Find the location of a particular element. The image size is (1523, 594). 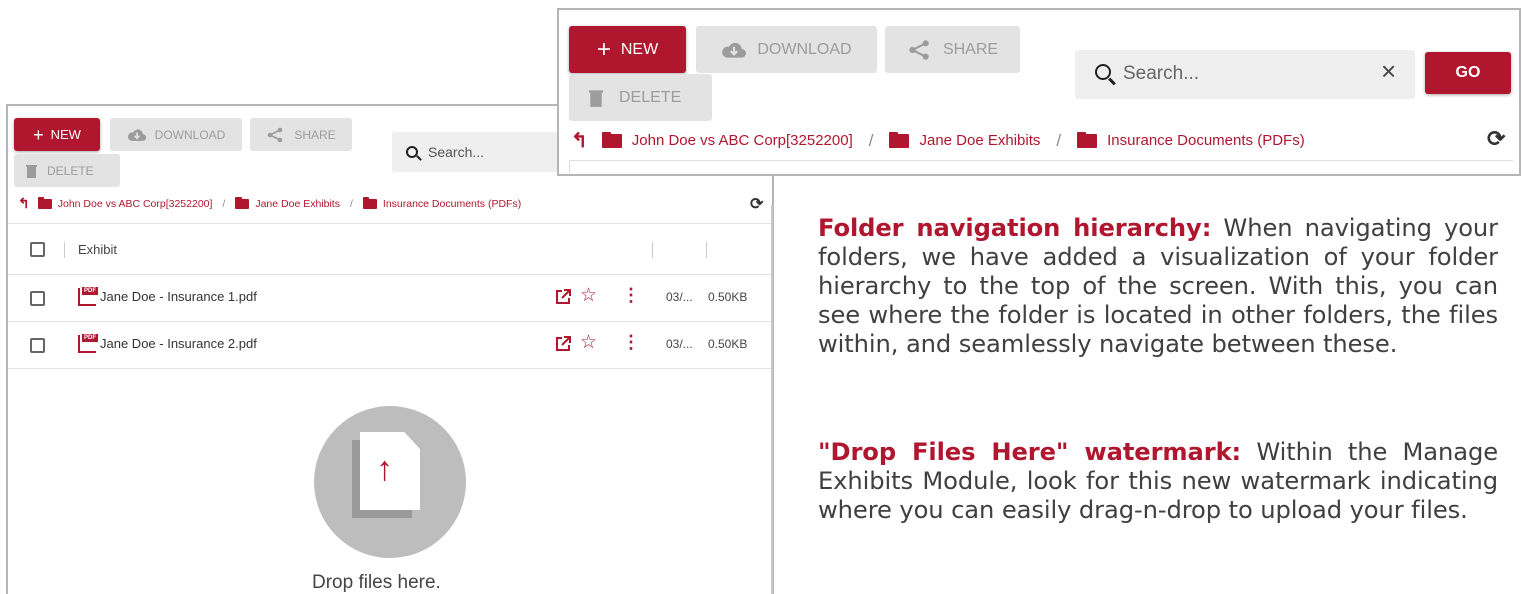

download-button-zoomed: DOWNLOAD is located at coordinates (786, 49).